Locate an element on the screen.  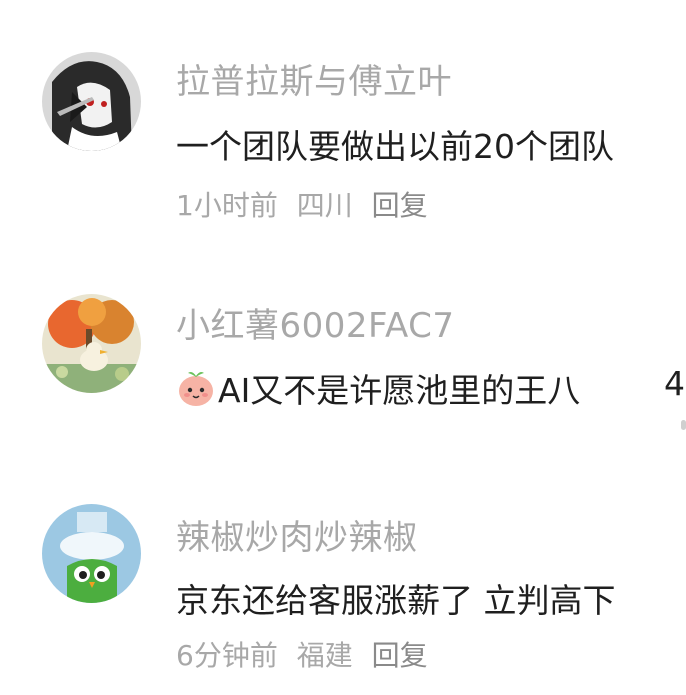
green-owl-avatar-icon is located at coordinates (91, 553).